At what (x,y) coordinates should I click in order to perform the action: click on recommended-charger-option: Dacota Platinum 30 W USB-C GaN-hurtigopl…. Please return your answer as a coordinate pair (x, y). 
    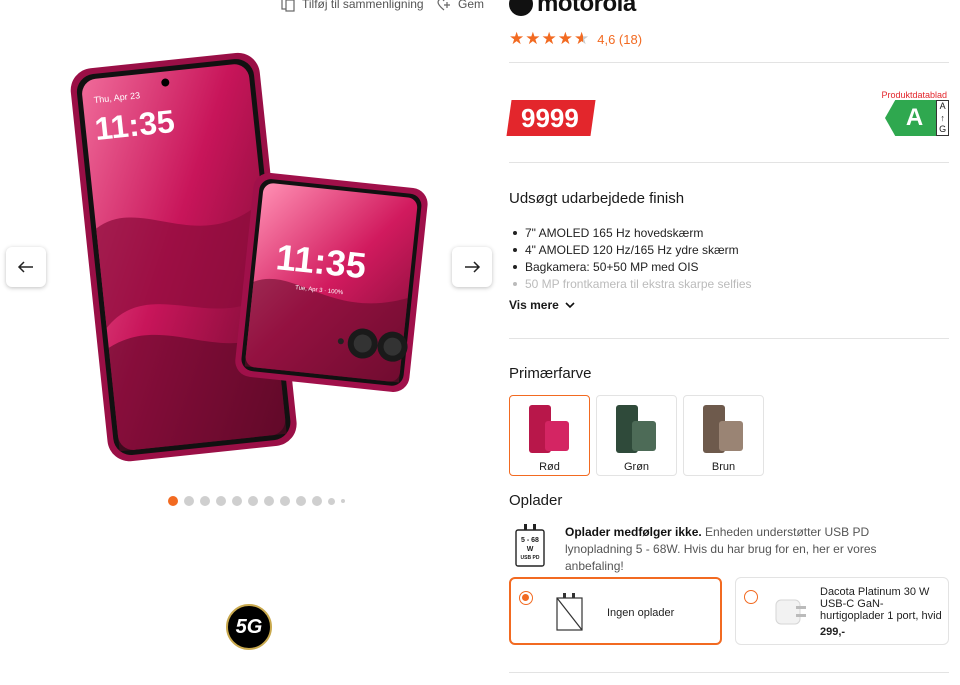
    Looking at the image, I should click on (842, 611).